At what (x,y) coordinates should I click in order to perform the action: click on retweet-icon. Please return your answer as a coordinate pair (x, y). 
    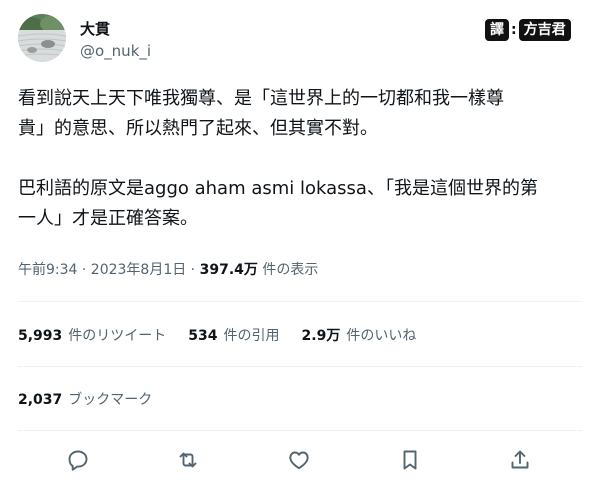
    Looking at the image, I should click on (188, 460).